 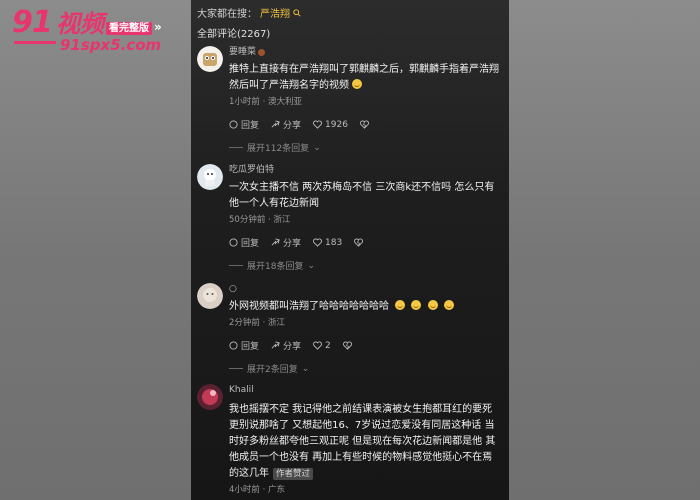 I want to click on like-button: 1926, so click(x=330, y=125).